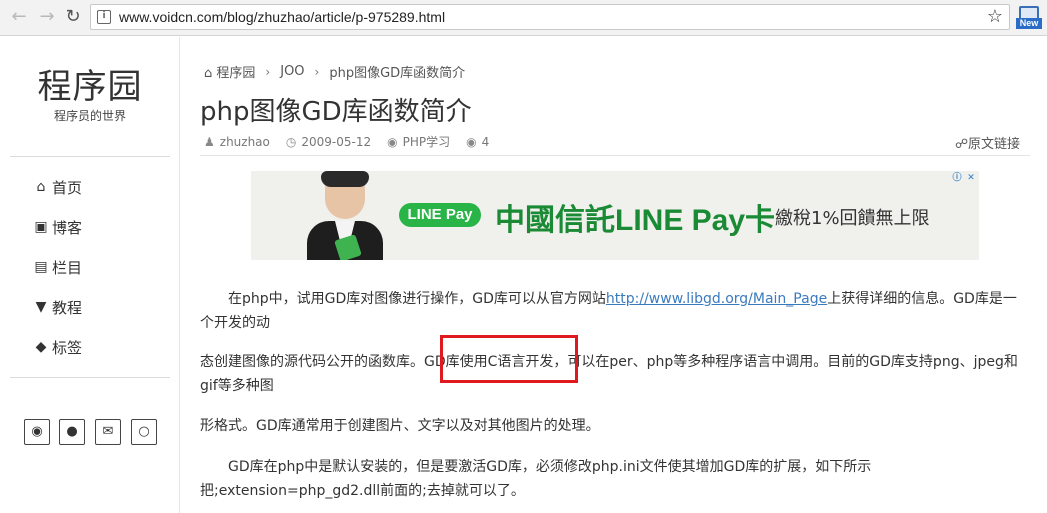  I want to click on sidebar-item-blog: ▣ 博客, so click(57, 227).